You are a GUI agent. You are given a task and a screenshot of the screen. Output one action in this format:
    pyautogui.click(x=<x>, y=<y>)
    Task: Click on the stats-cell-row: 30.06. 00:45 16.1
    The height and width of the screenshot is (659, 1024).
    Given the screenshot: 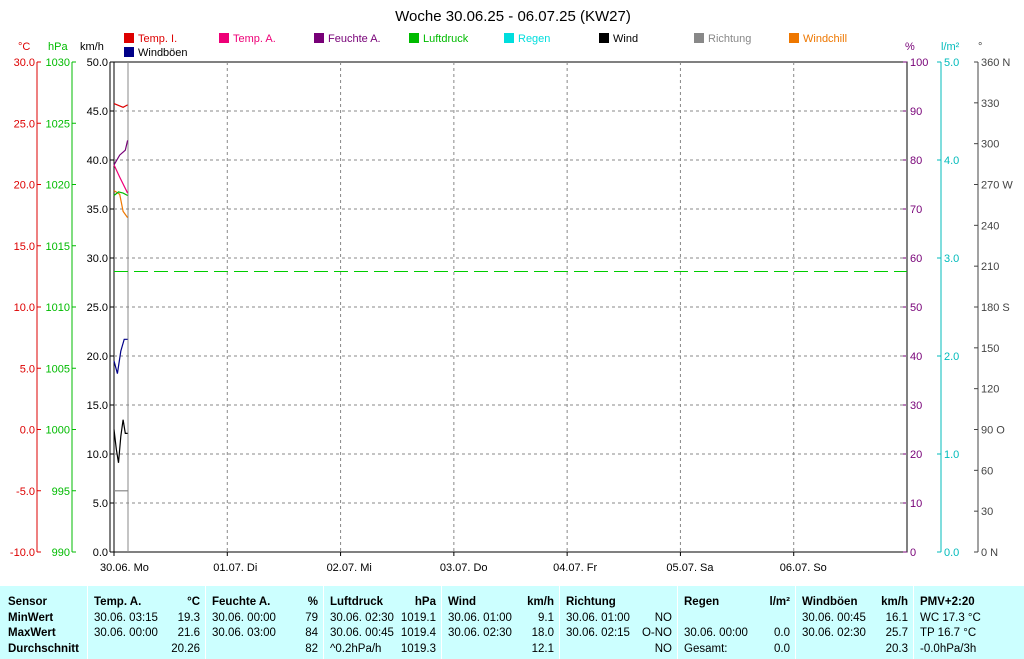 What is the action you would take?
    pyautogui.click(x=854, y=618)
    